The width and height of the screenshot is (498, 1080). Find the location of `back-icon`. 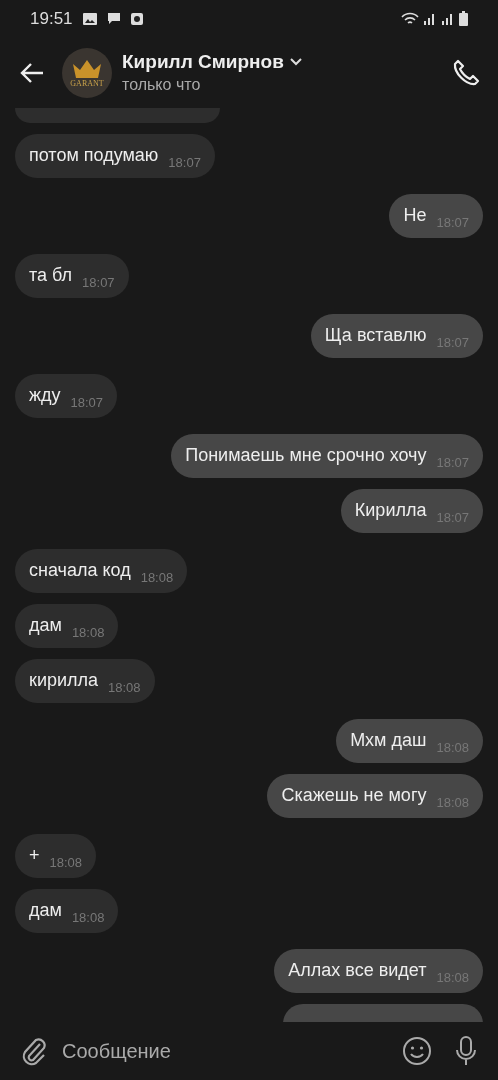

back-icon is located at coordinates (32, 72).